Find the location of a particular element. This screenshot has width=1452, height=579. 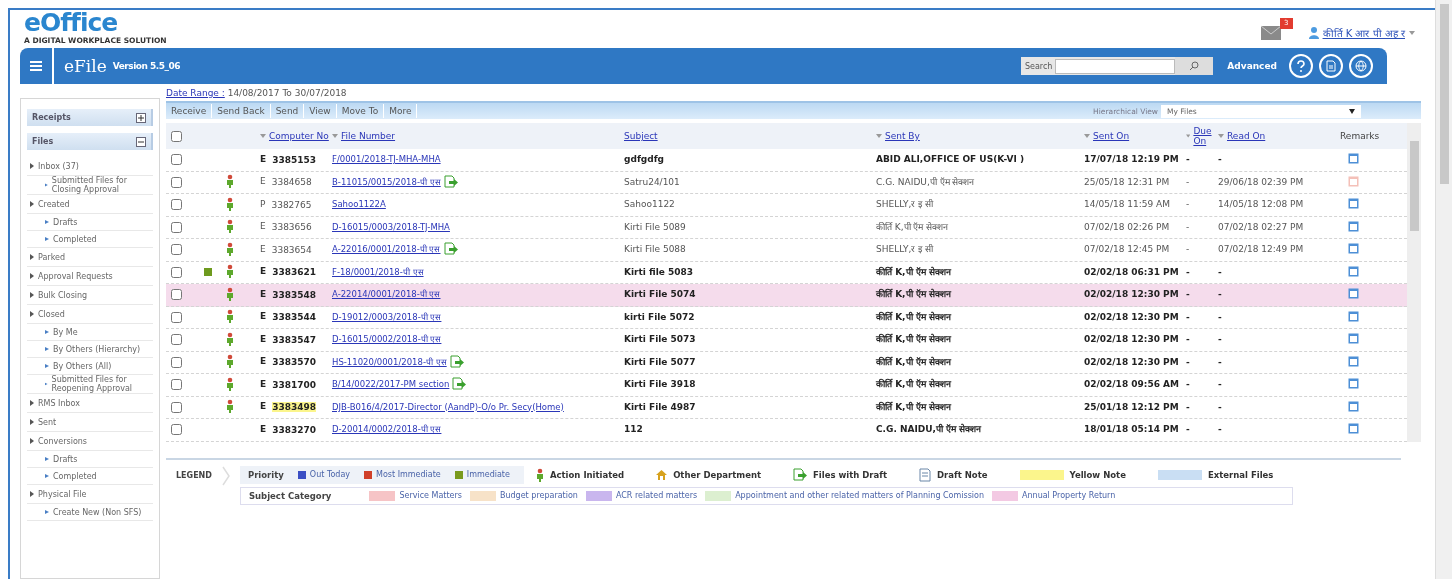

advanced-search-link: Advanced is located at coordinates (1252, 66).